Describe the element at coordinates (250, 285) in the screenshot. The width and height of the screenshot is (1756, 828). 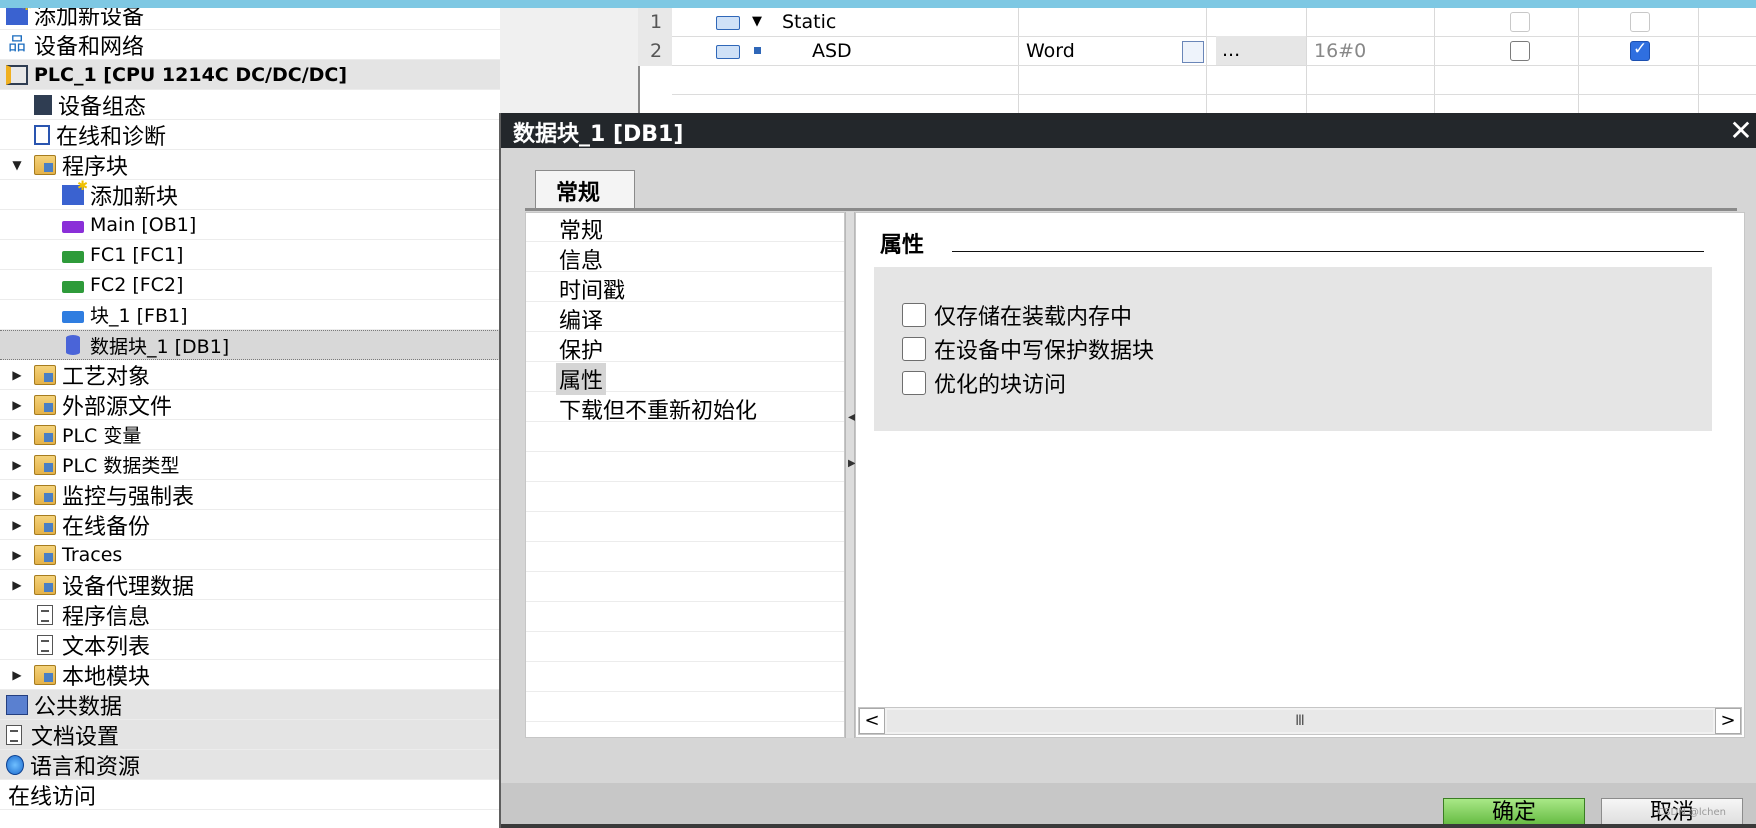
I see `tree-item-fc2: FC2 [FC2]` at that location.